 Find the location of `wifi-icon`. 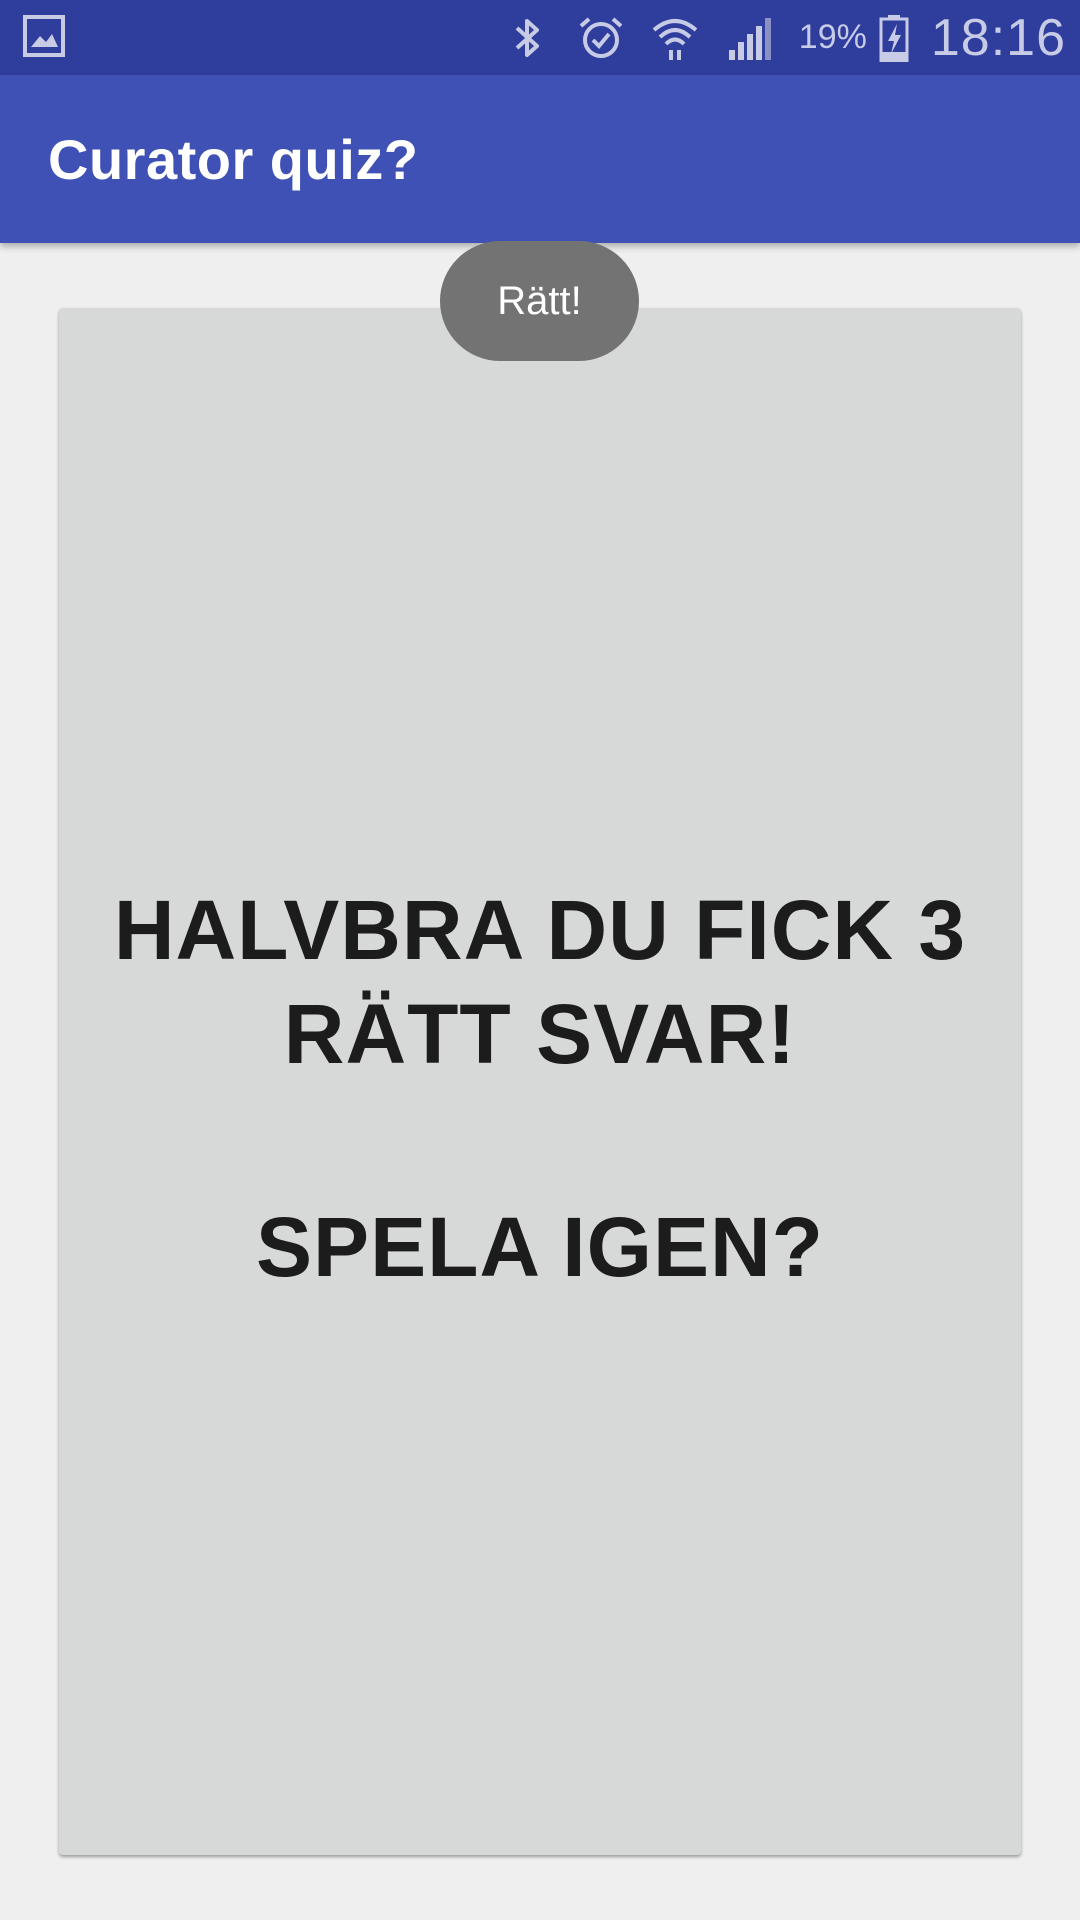

wifi-icon is located at coordinates (675, 38).